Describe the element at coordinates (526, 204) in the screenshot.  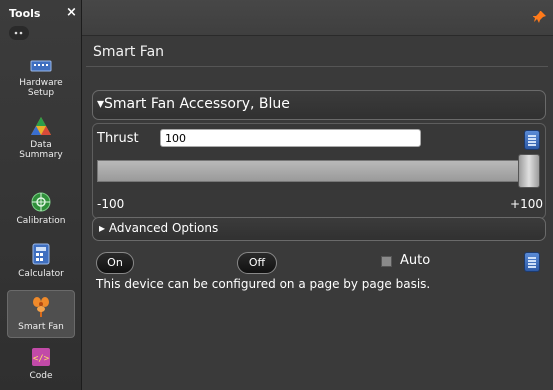
I see `slider-max-label: +100` at that location.